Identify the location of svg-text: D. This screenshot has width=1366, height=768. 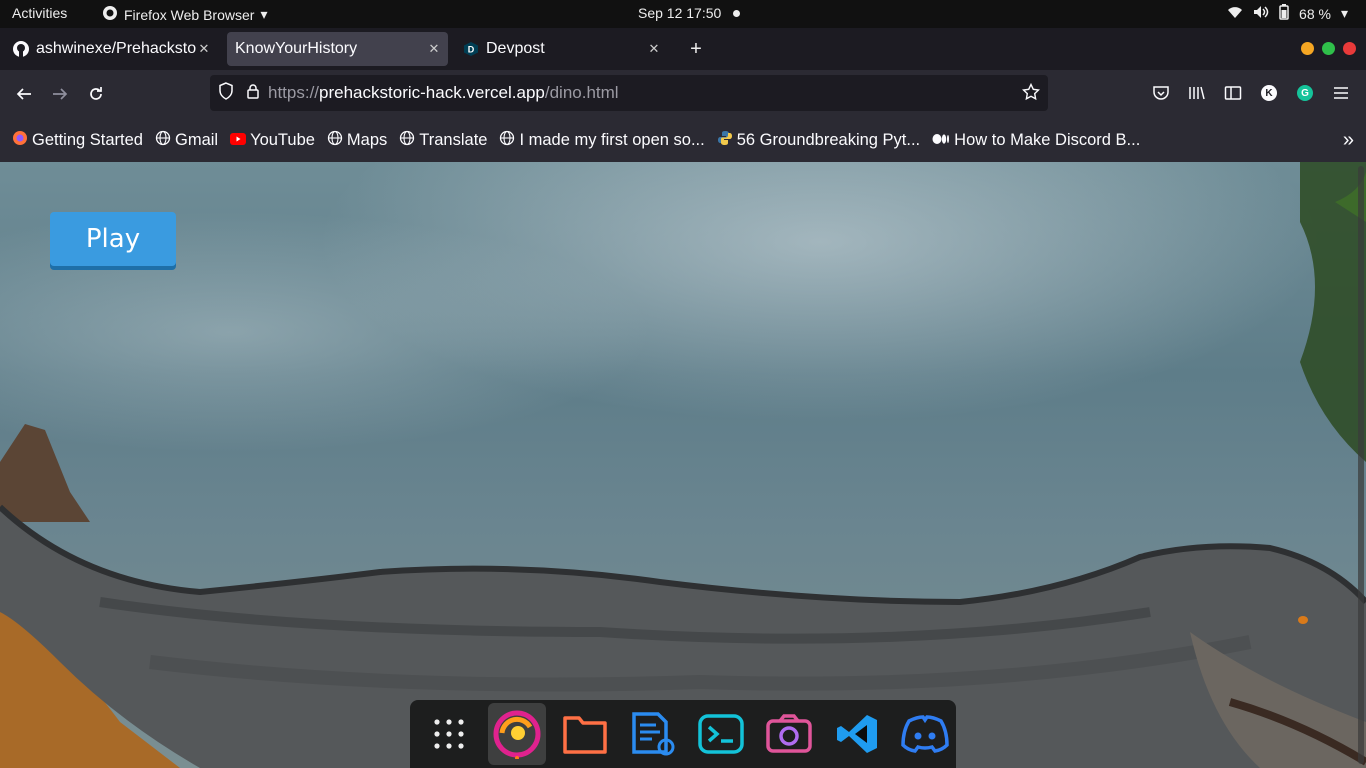
(471, 50).